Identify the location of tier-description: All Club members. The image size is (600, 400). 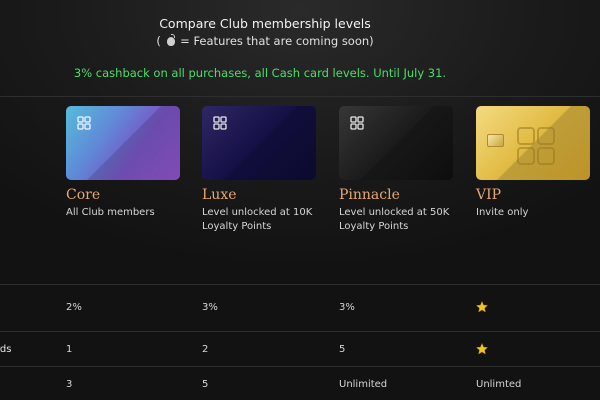
(110, 212).